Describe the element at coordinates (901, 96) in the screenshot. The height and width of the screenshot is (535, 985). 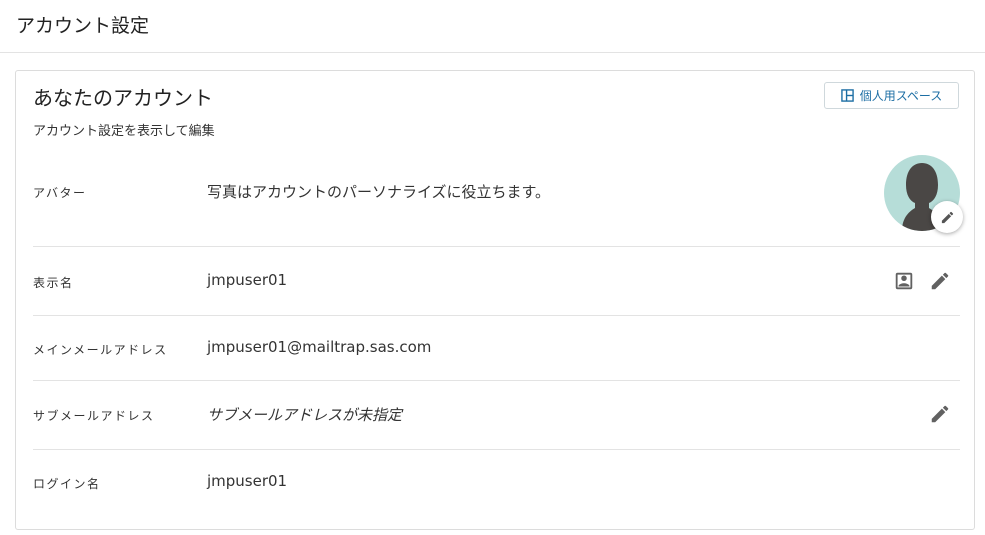
I see `personal-space-label: 個人用スペース` at that location.